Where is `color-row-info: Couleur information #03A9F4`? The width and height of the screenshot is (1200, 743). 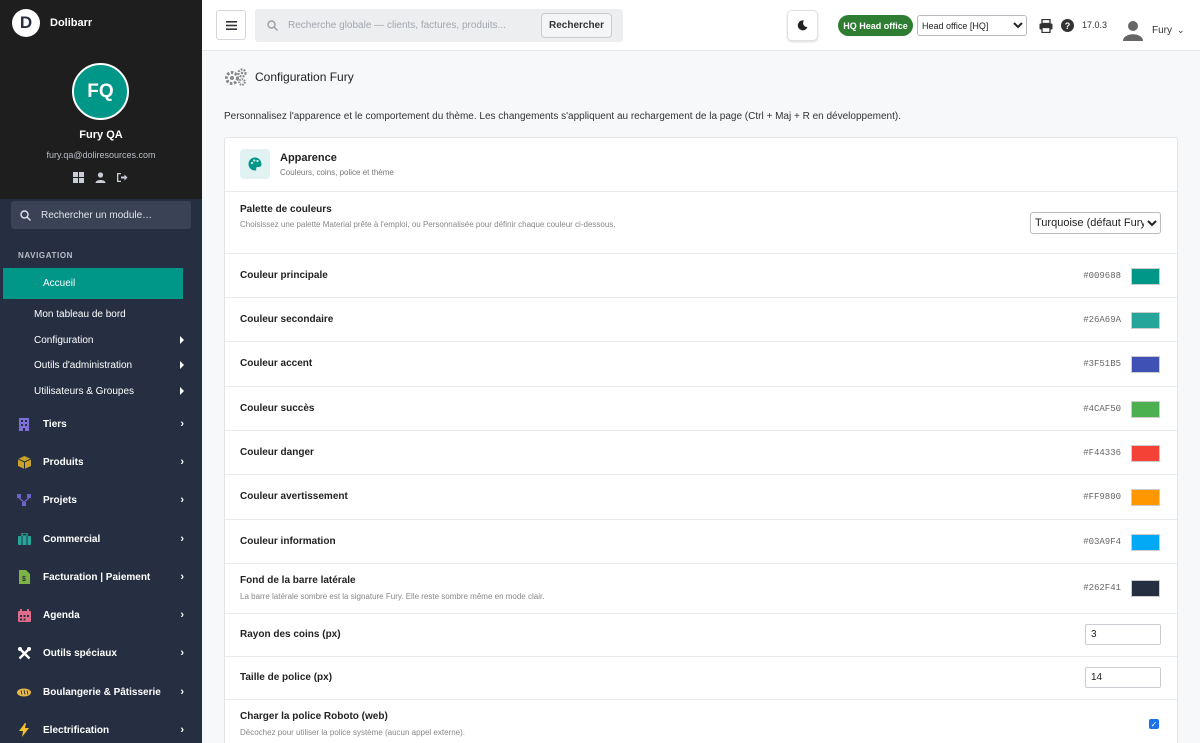
color-row-info: Couleur information #03A9F4 is located at coordinates (701, 542).